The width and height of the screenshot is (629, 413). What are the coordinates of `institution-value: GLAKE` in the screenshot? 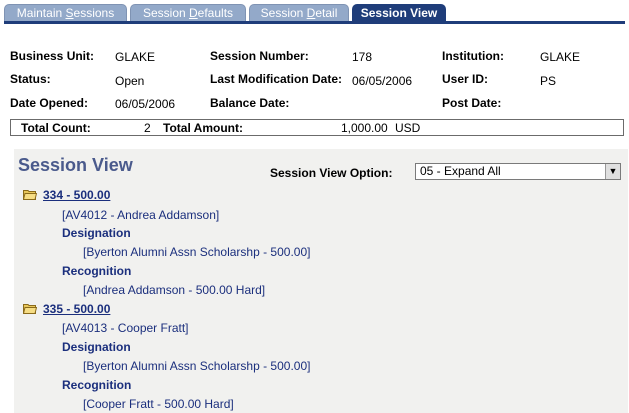 It's located at (560, 57).